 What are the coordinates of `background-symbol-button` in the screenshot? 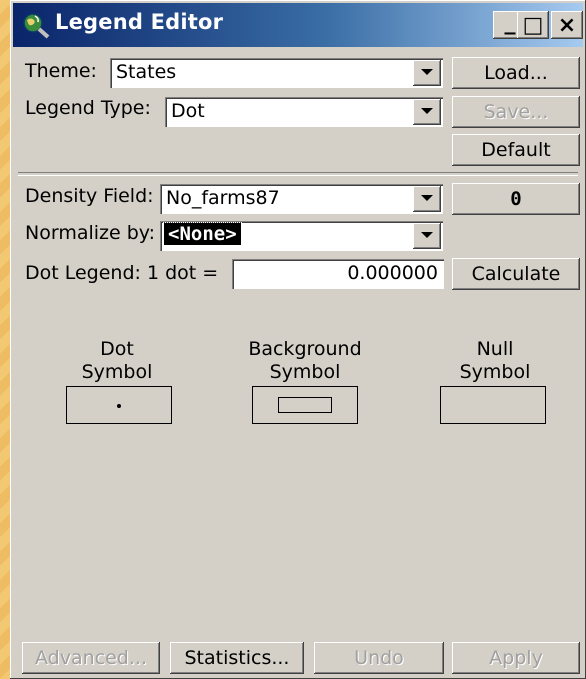 It's located at (305, 405).